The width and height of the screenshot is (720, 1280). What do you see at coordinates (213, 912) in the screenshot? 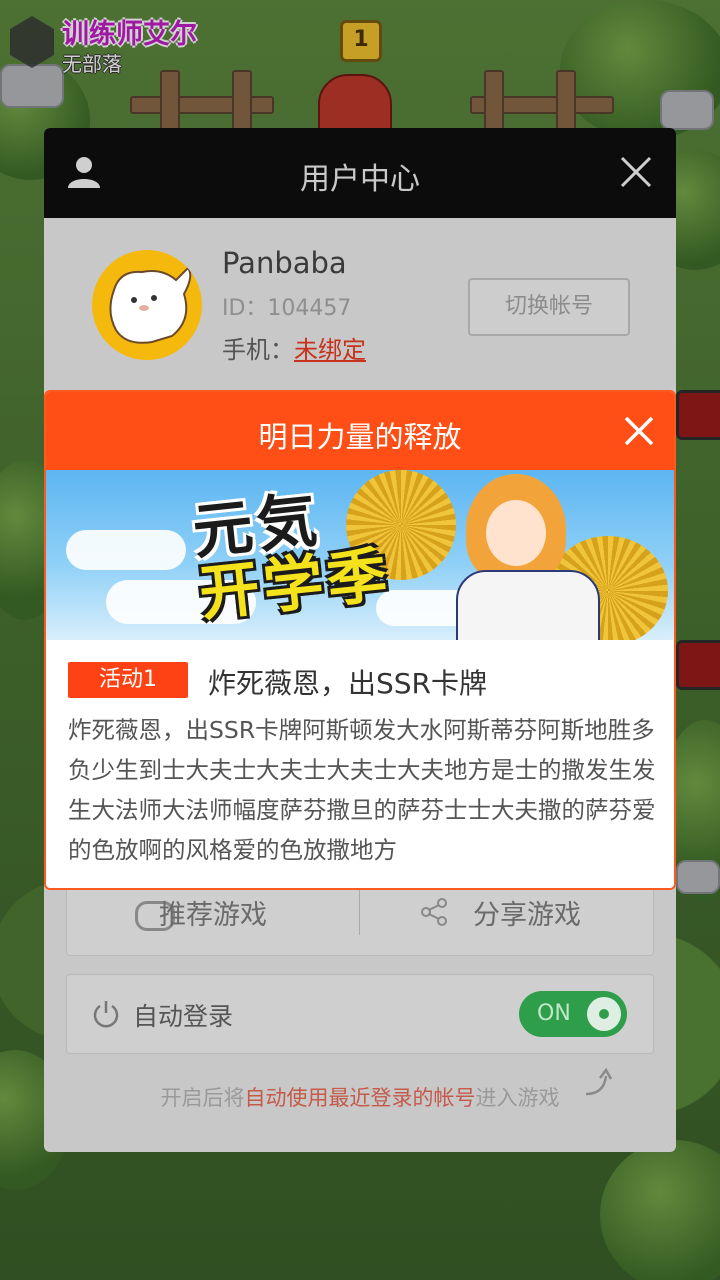
I see `recommend-games-button: 推荐游戏` at bounding box center [213, 912].